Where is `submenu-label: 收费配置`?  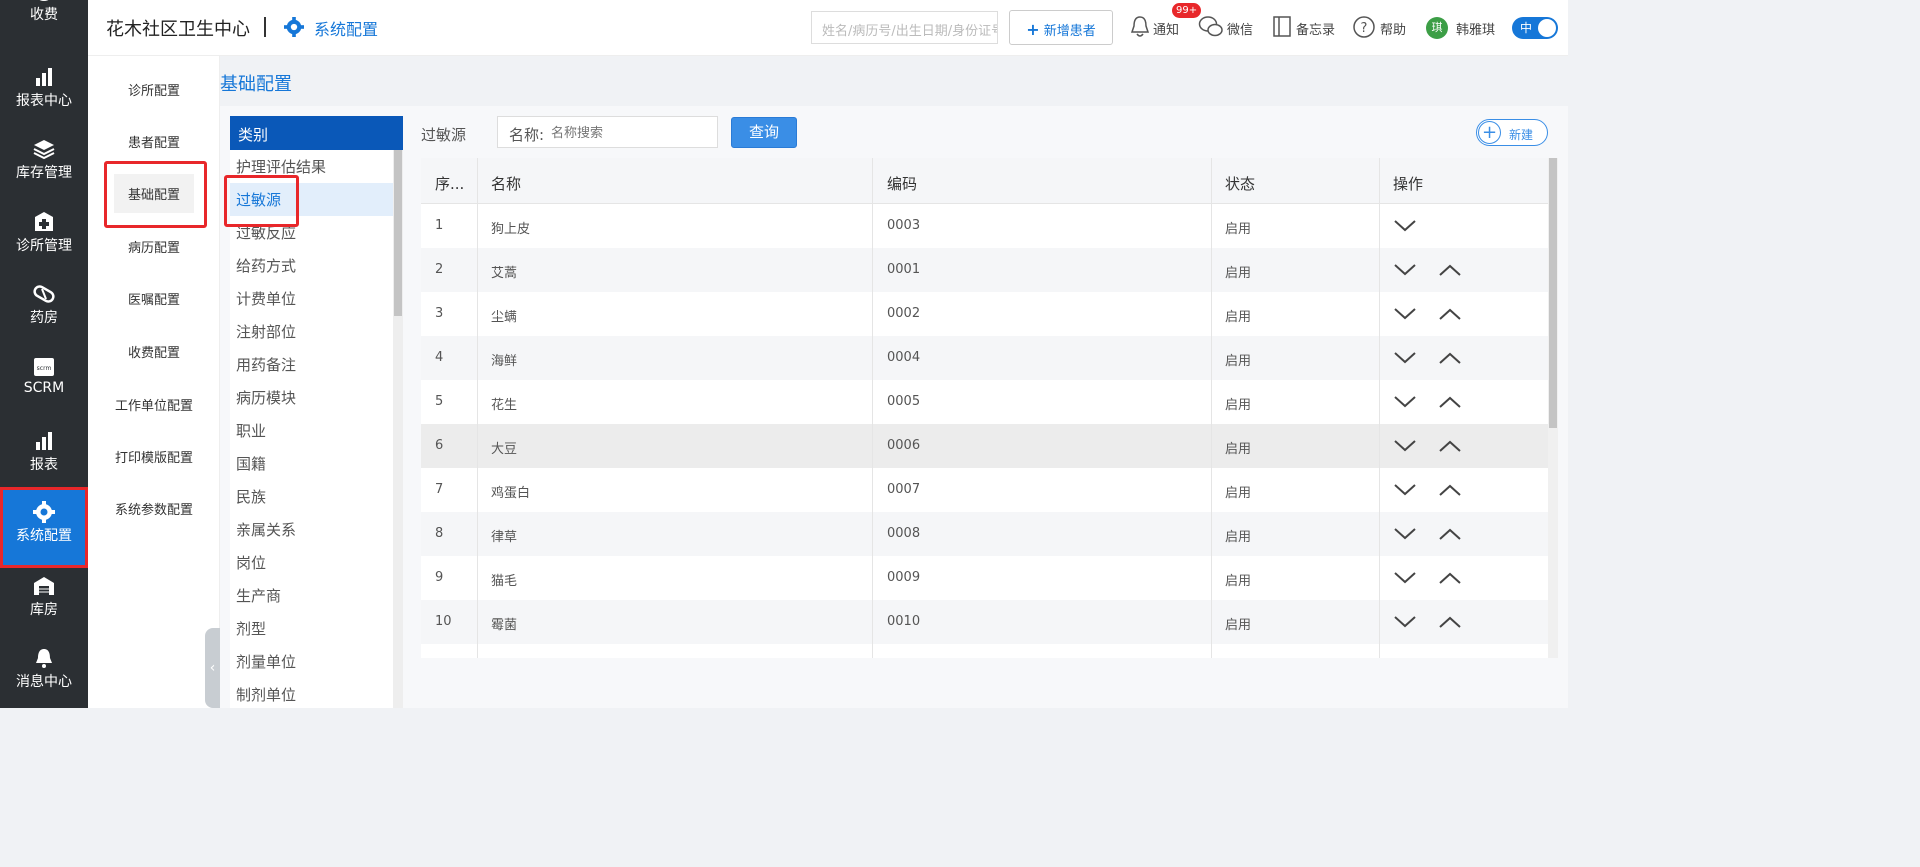
submenu-label: 收费配置 is located at coordinates (153, 353).